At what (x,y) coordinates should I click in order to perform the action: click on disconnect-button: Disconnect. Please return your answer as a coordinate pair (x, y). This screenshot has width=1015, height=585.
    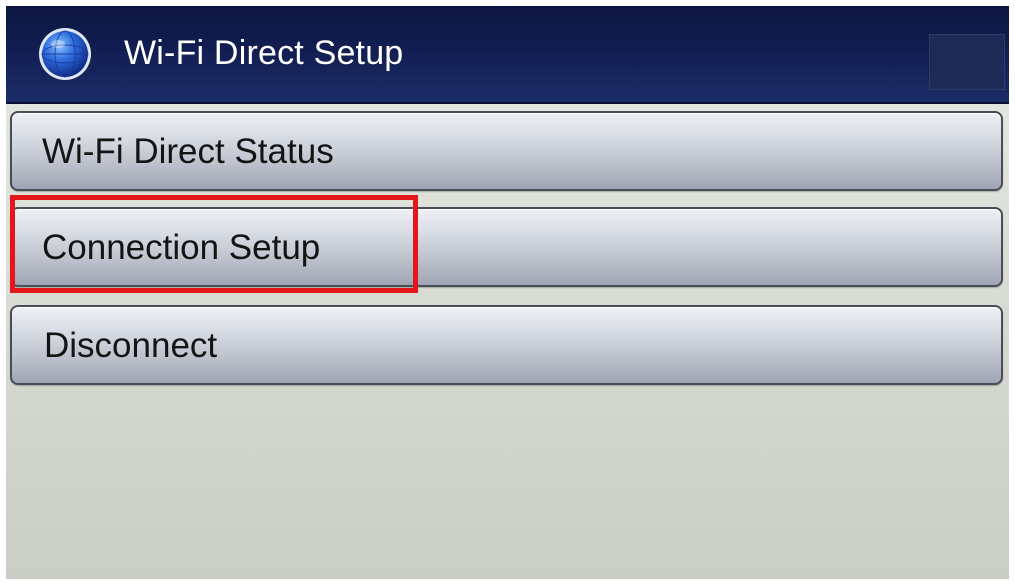
    Looking at the image, I should click on (506, 345).